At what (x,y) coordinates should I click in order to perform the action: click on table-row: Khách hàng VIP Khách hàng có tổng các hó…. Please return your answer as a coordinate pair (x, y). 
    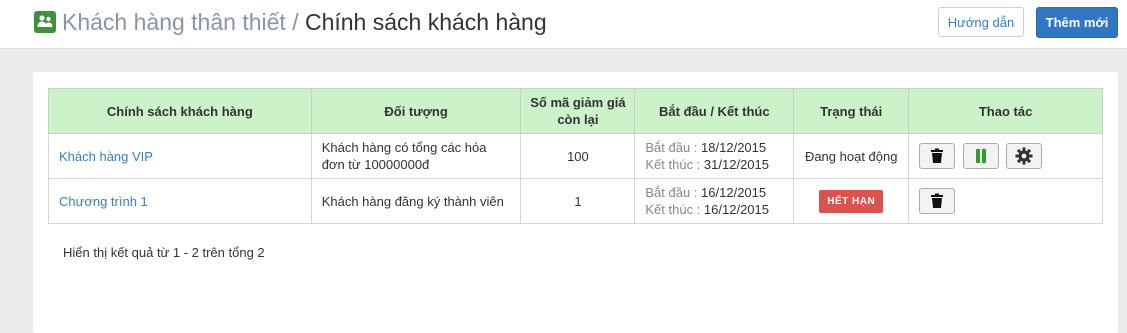
    Looking at the image, I should click on (575, 156).